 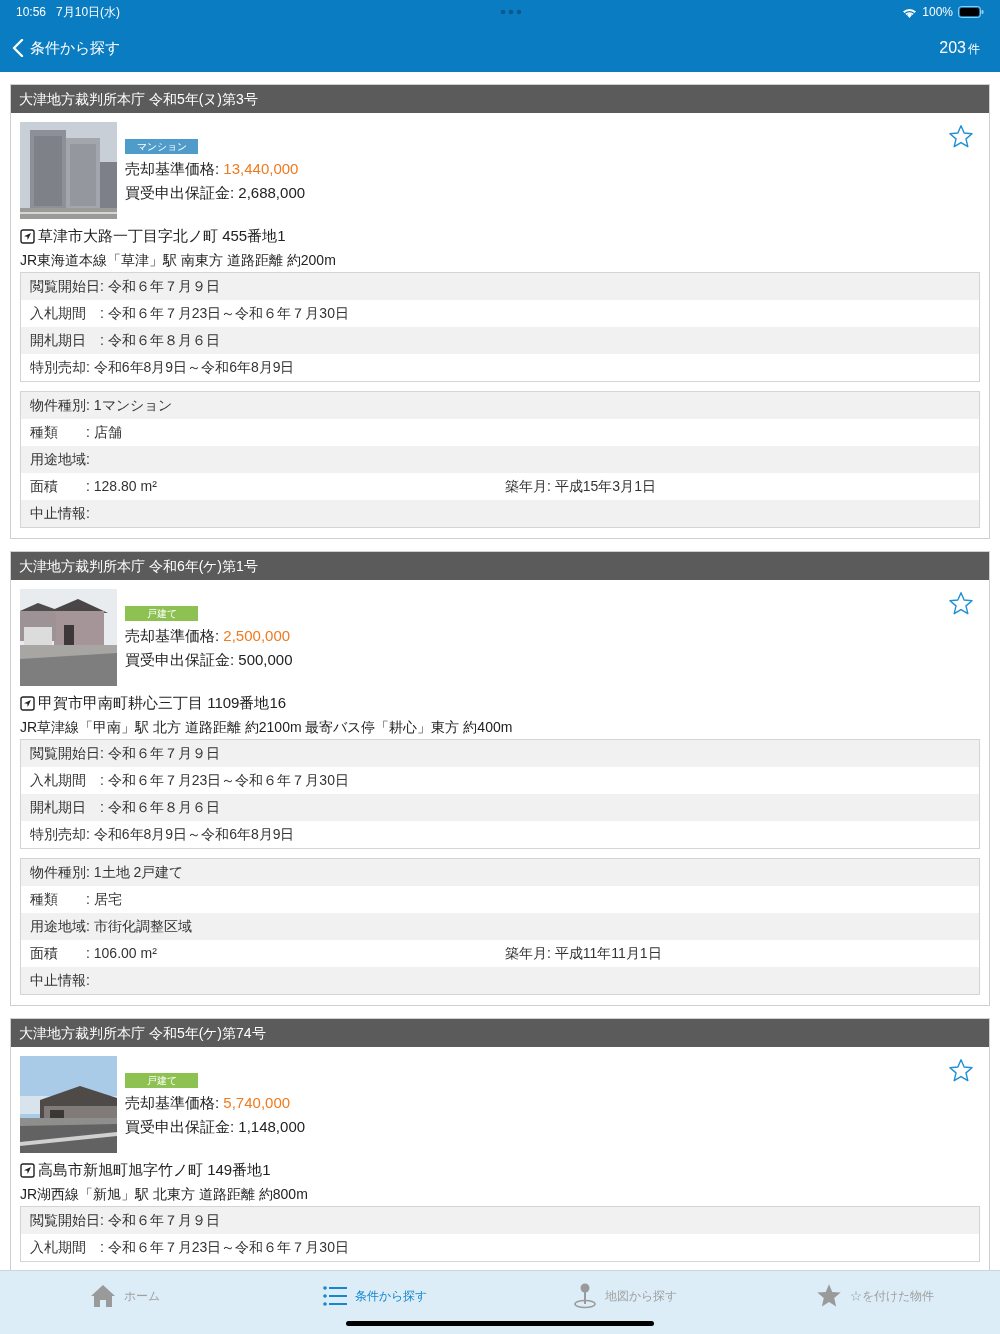 What do you see at coordinates (107, 872) in the screenshot?
I see `detail-text: 物件種別: 1土地 2戸建て` at bounding box center [107, 872].